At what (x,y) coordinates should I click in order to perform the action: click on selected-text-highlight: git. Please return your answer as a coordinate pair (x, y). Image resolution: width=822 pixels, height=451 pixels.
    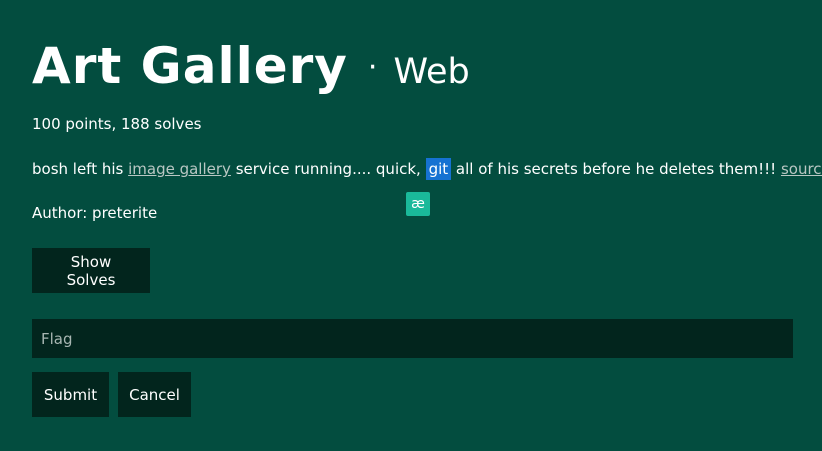
    Looking at the image, I should click on (438, 169).